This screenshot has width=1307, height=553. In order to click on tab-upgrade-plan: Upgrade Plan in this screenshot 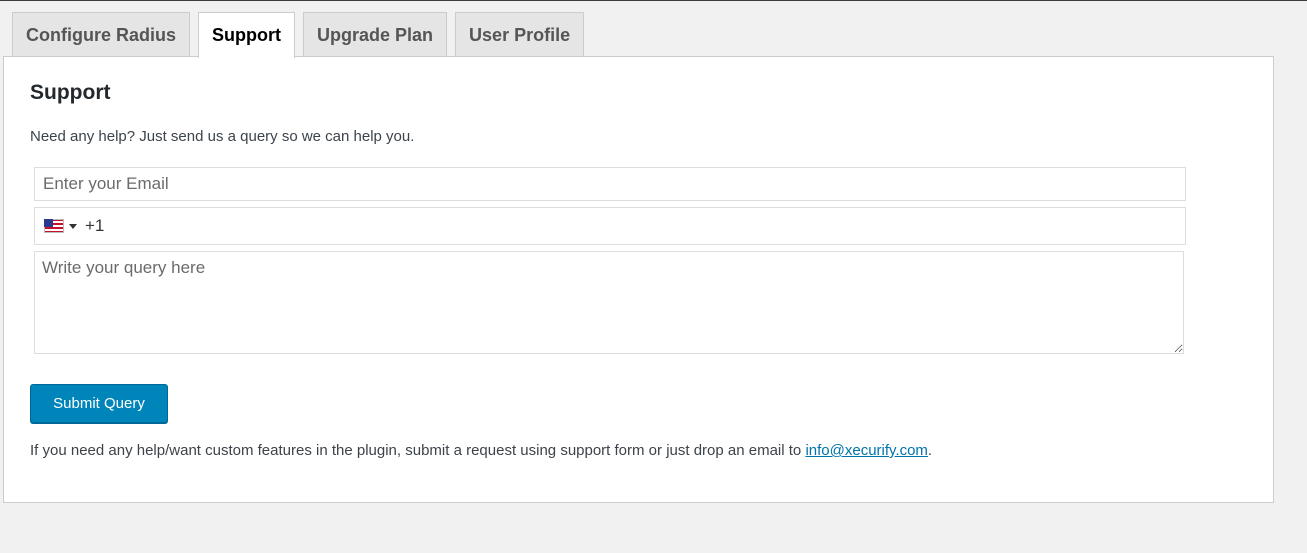, I will do `click(375, 34)`.